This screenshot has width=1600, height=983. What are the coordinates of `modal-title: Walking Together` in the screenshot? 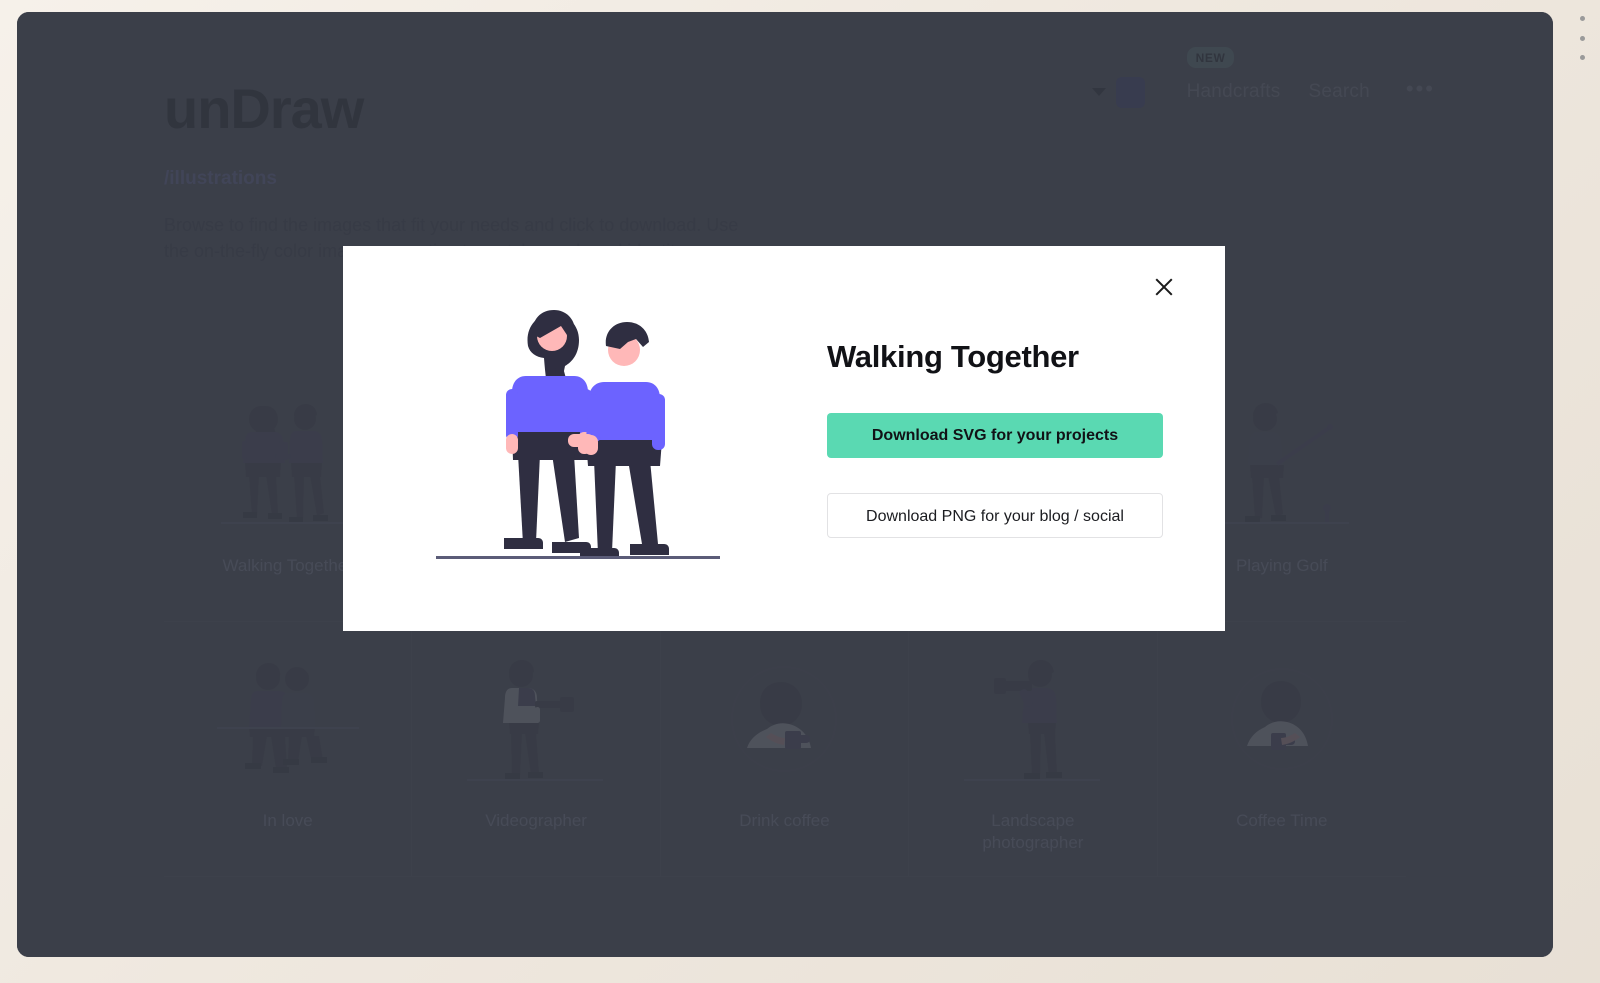 It's located at (953, 356).